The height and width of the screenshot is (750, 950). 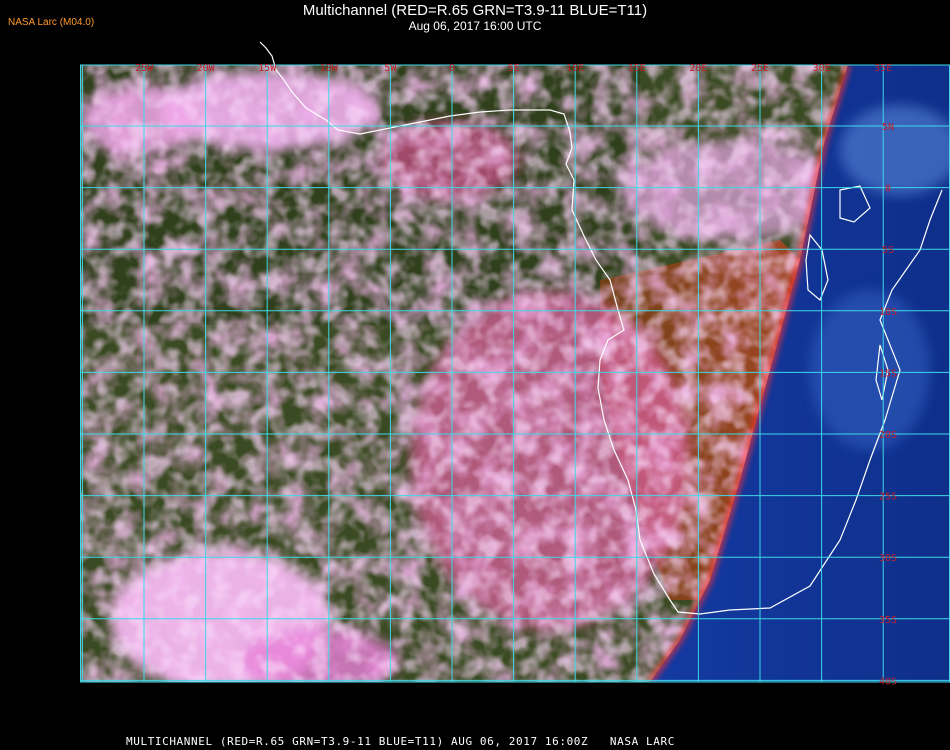 I want to click on latitude-label: 15S, so click(x=888, y=373).